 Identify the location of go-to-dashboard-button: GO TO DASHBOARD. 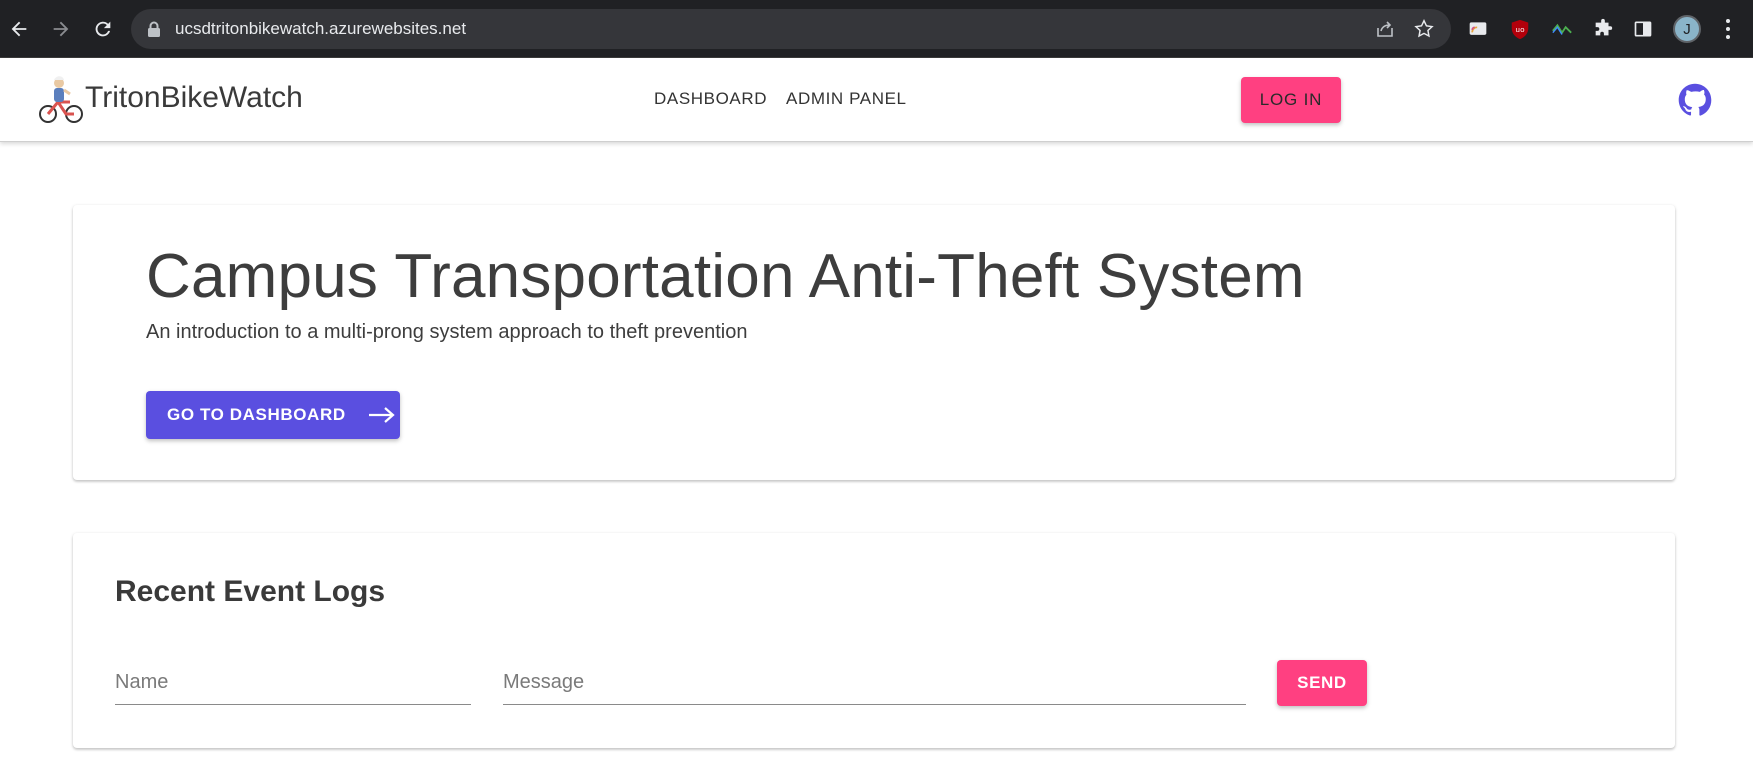
(273, 415).